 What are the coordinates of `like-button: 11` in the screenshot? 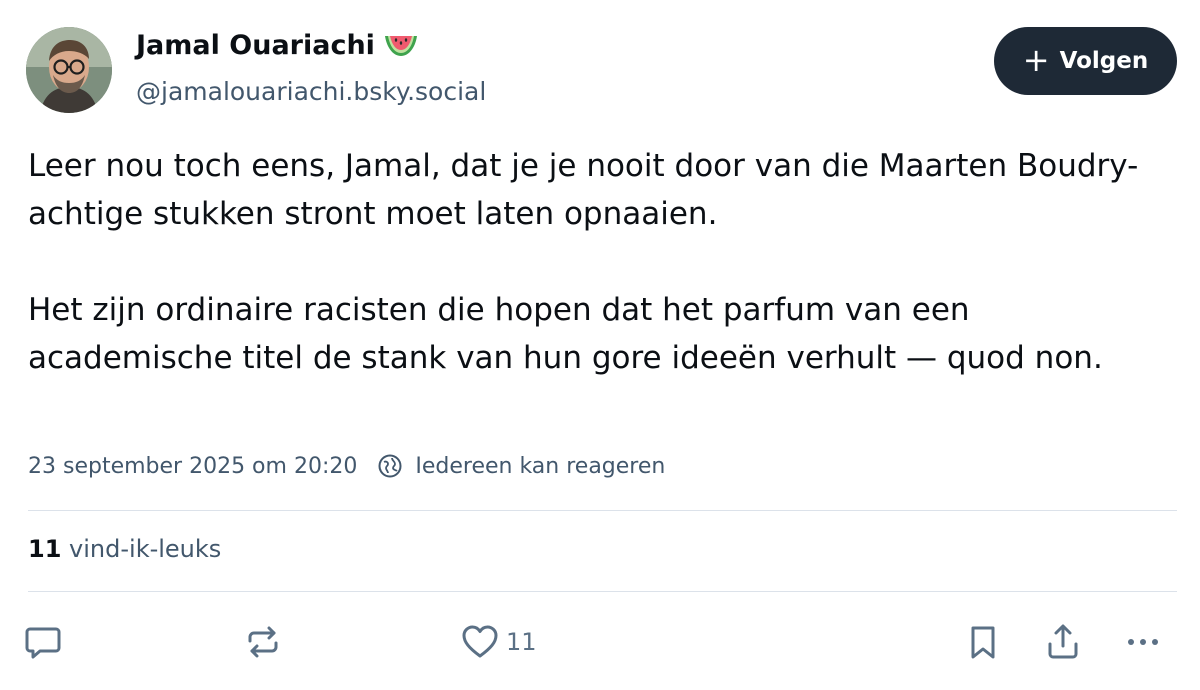 It's located at (498, 642).